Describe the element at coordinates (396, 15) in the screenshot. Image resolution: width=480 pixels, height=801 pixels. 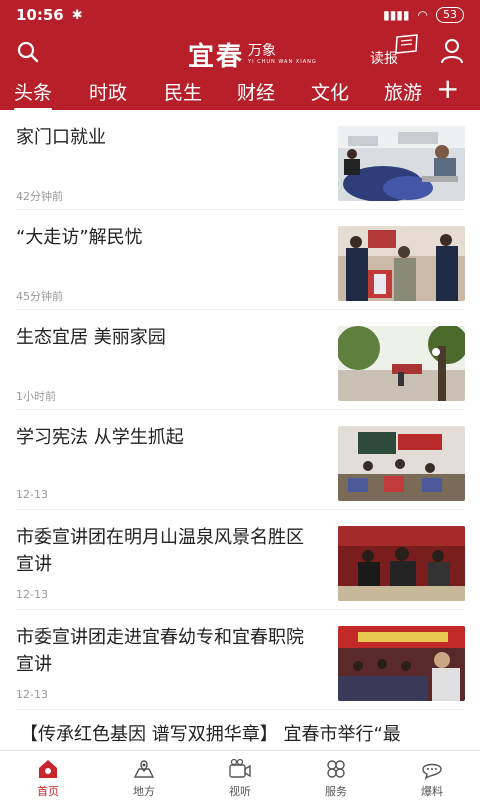
I see `signal-icon: ▮▮▮▮` at that location.